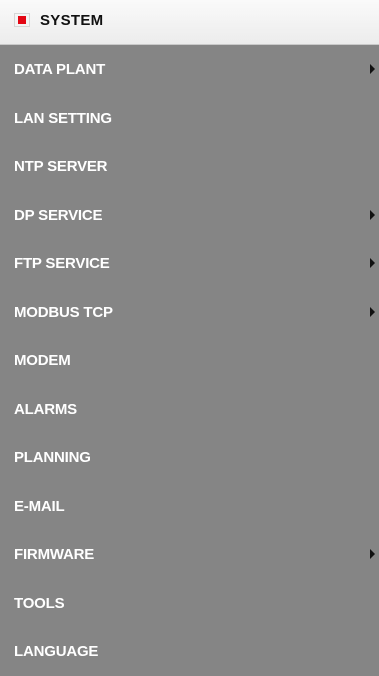 The width and height of the screenshot is (379, 676). I want to click on menu-header-system: SYSTEM, so click(189, 22).